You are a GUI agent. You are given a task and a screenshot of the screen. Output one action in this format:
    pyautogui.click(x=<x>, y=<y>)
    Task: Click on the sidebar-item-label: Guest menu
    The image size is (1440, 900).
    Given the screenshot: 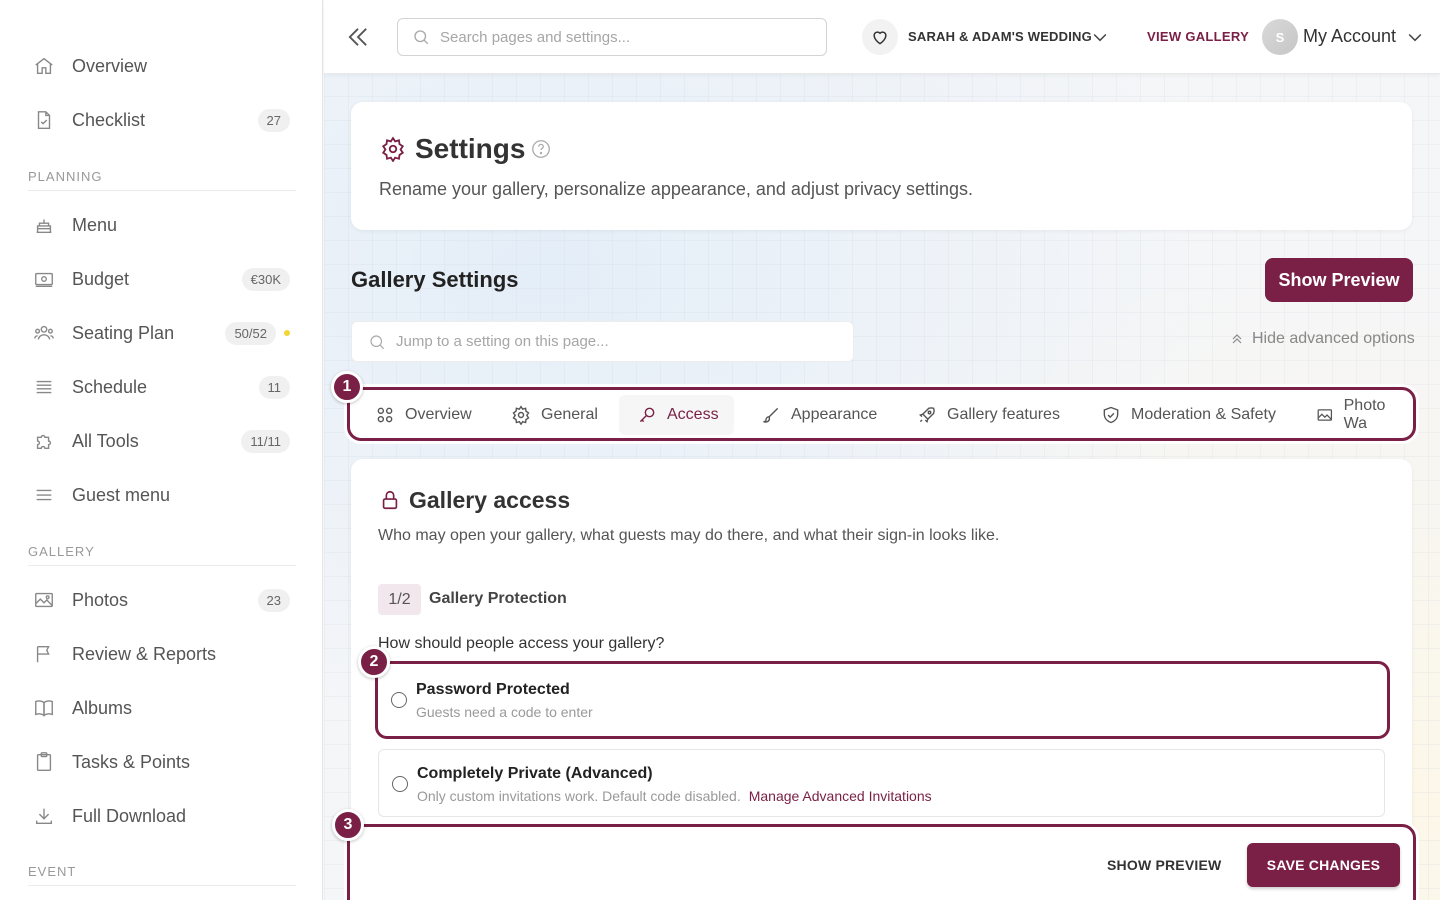 What is the action you would take?
    pyautogui.click(x=121, y=494)
    